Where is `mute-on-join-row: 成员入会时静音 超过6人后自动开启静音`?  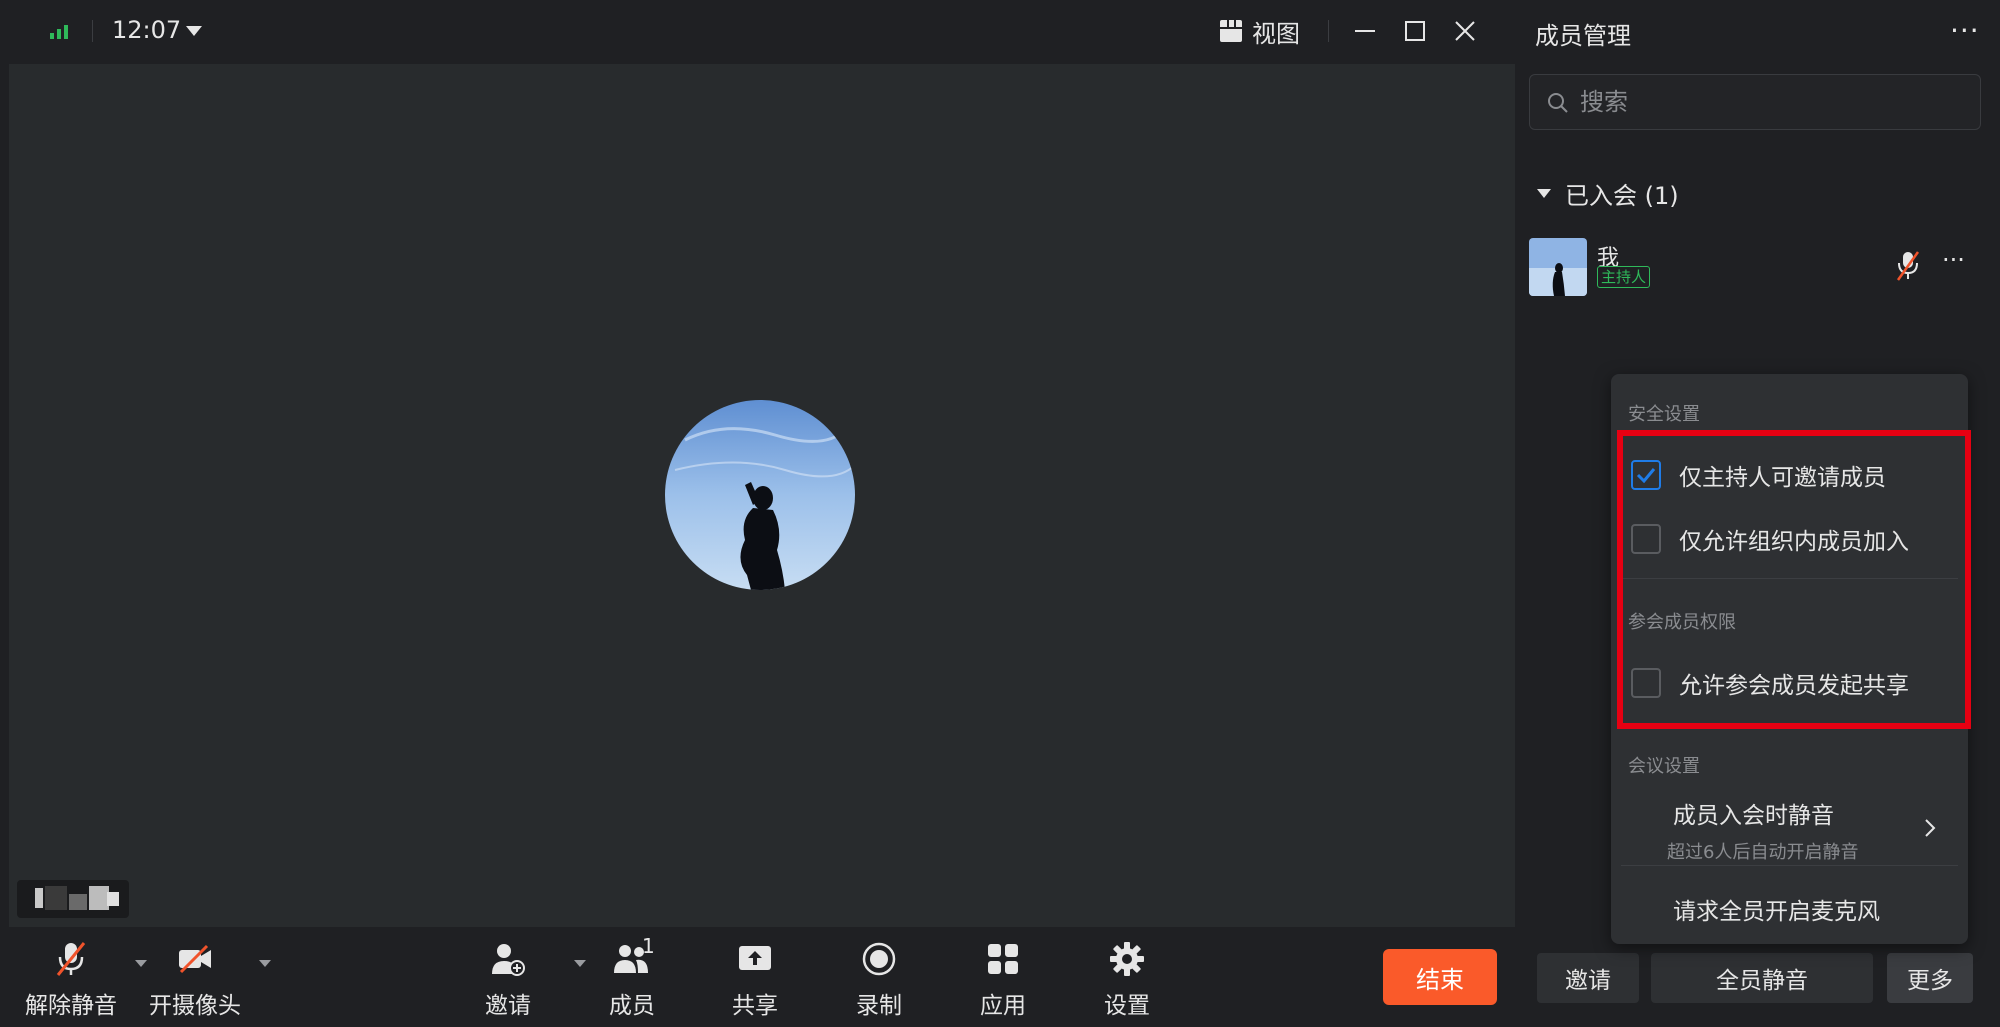 mute-on-join-row: 成员入会时静音 超过6人后自动开启静音 is located at coordinates (1762, 830).